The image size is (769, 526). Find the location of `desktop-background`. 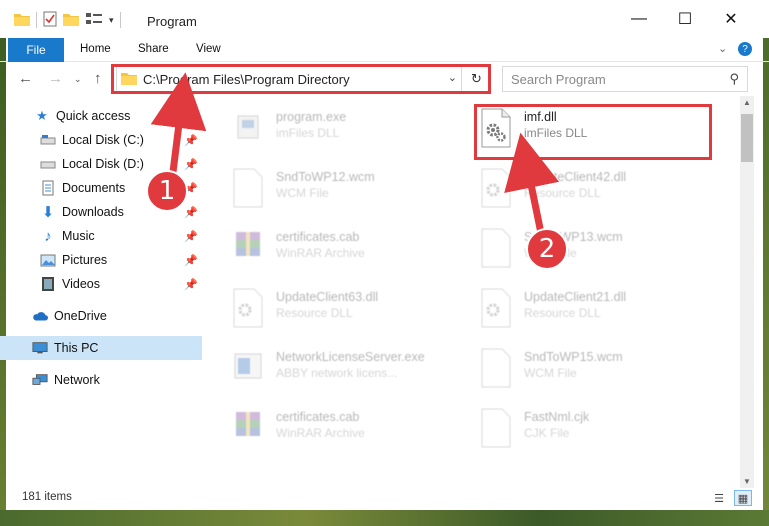

desktop-background is located at coordinates (384, 518).